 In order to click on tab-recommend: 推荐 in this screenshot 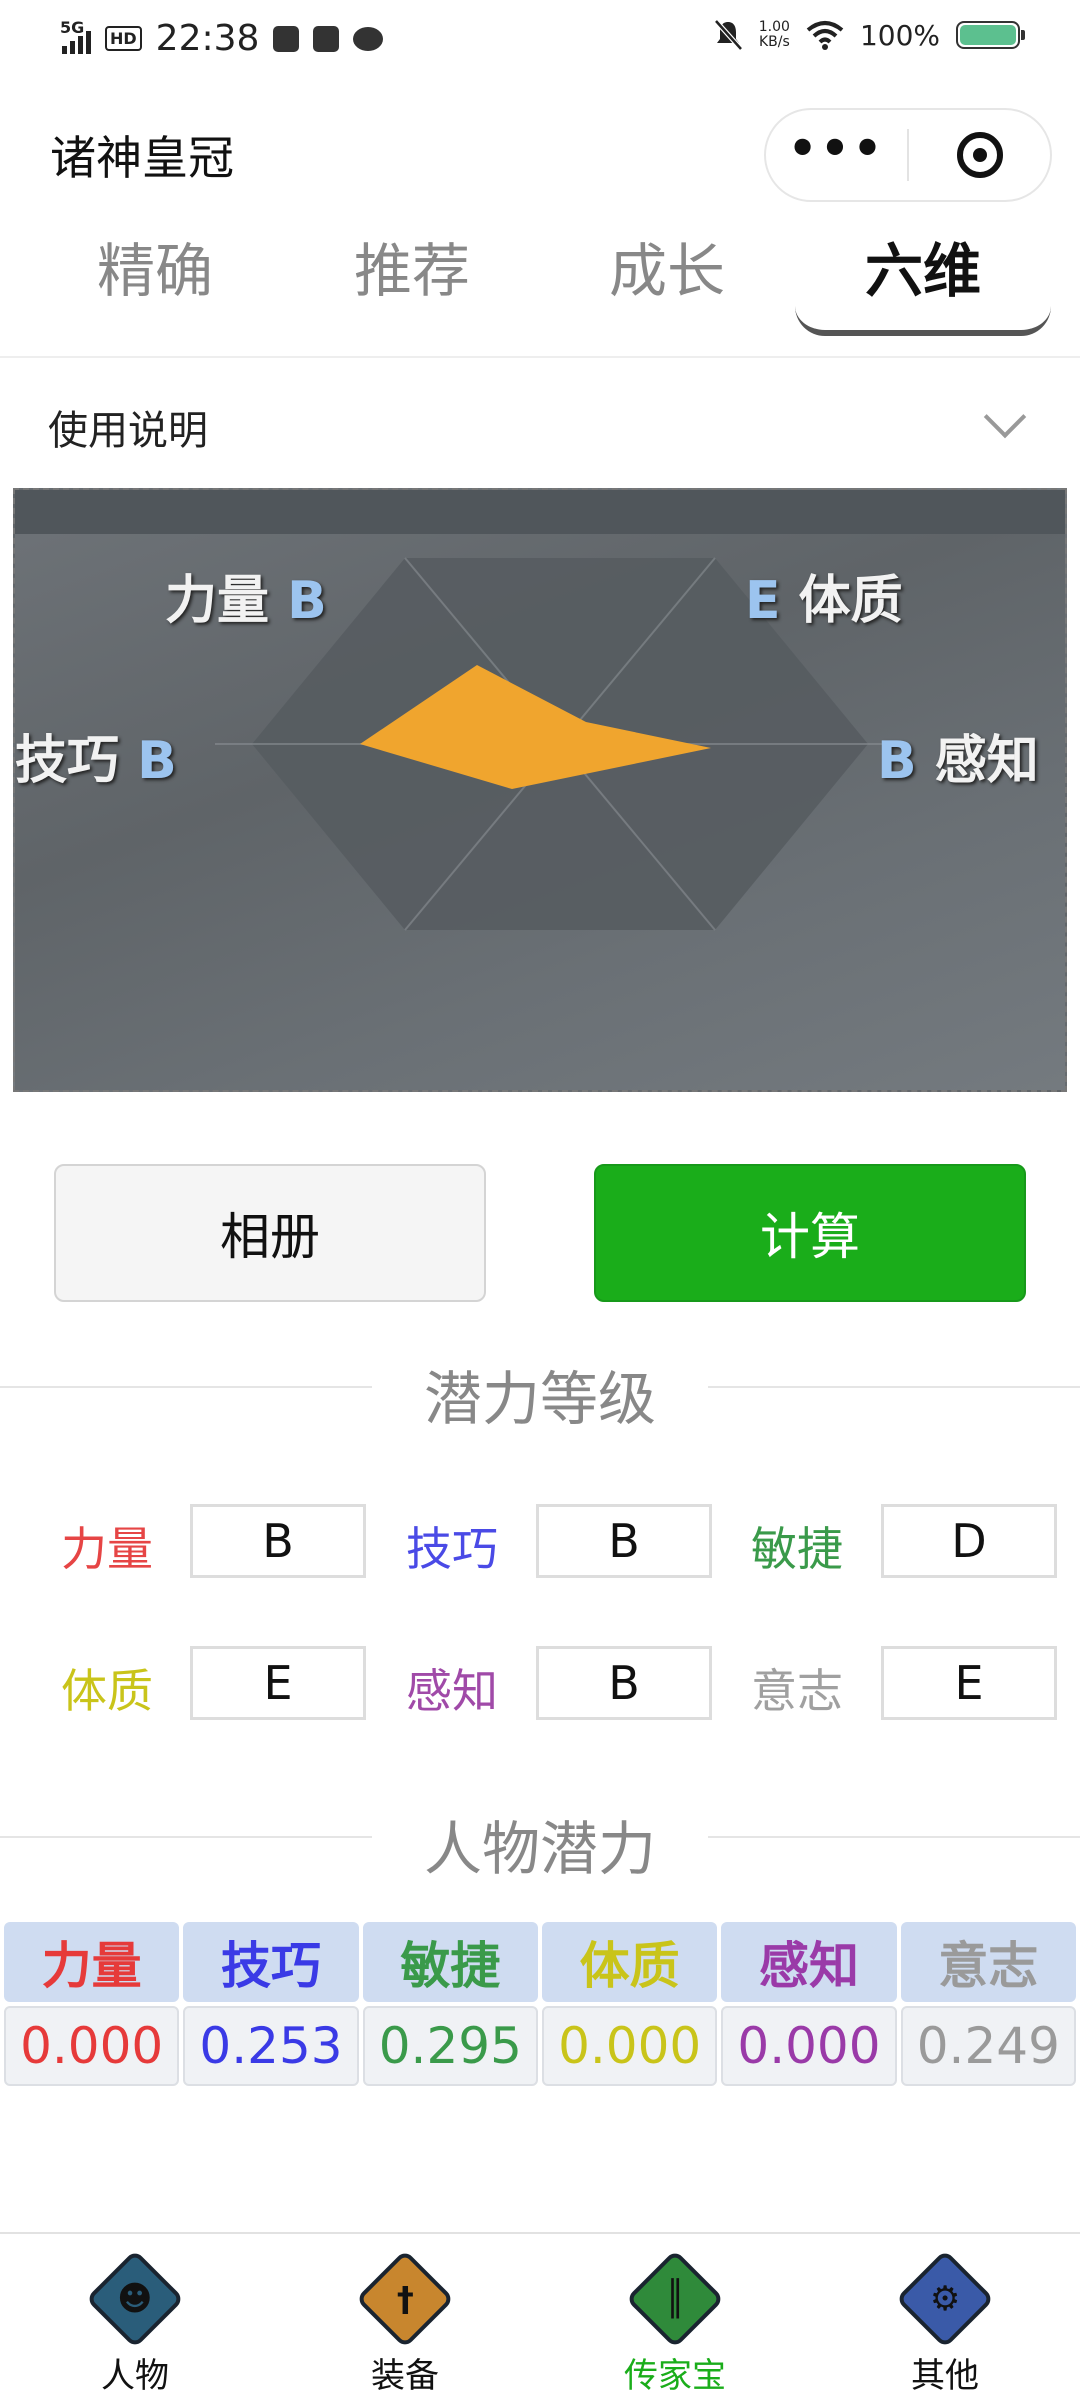, I will do `click(412, 266)`.